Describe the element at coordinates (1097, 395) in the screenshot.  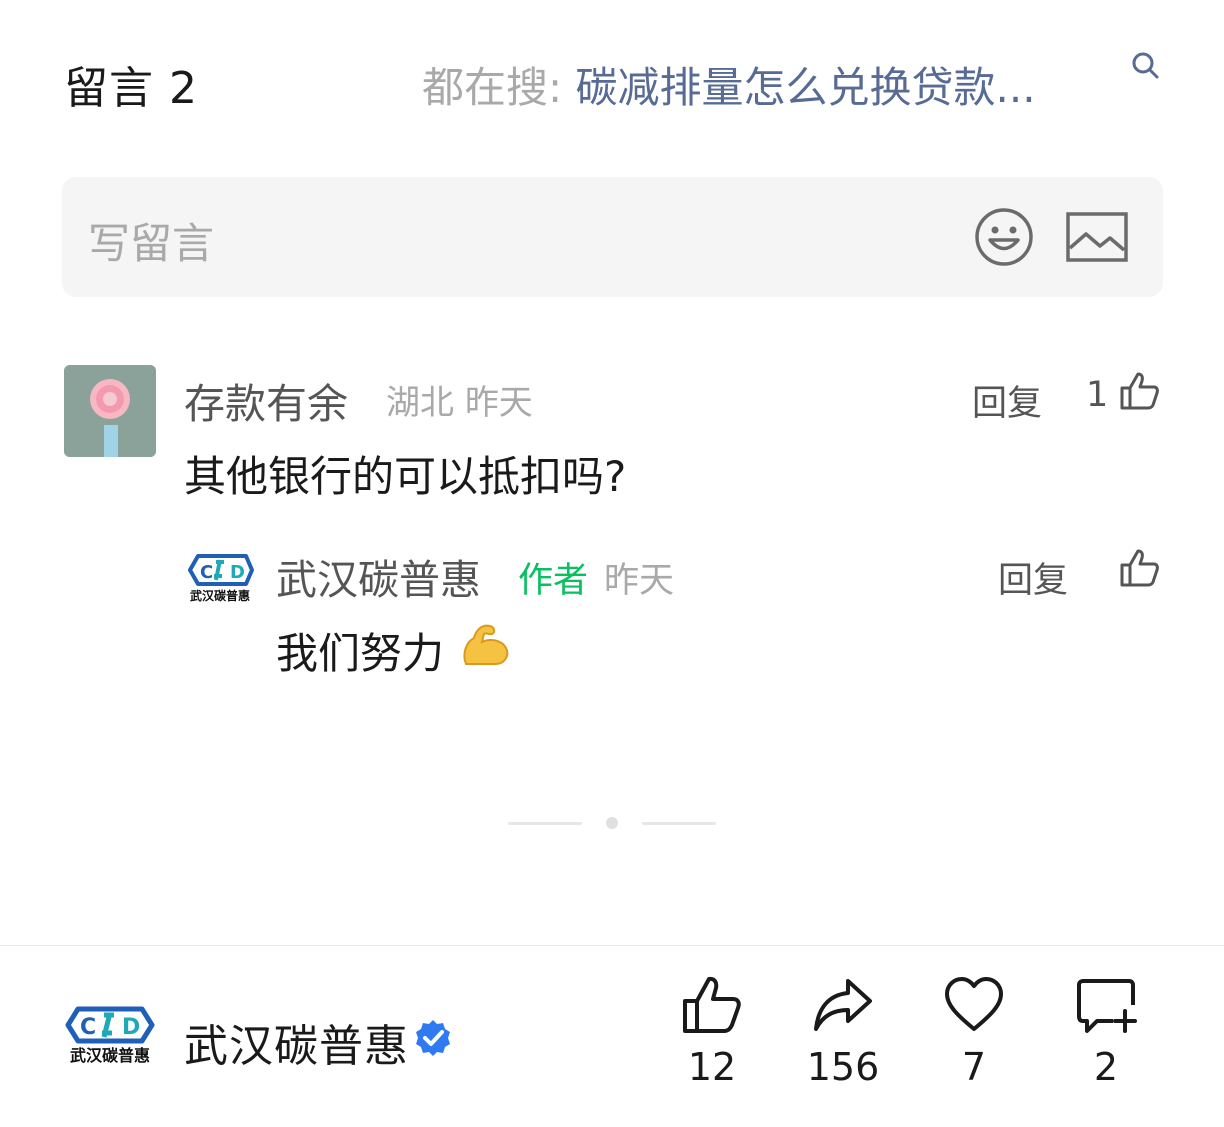
I see `comment-like-count: 1` at that location.